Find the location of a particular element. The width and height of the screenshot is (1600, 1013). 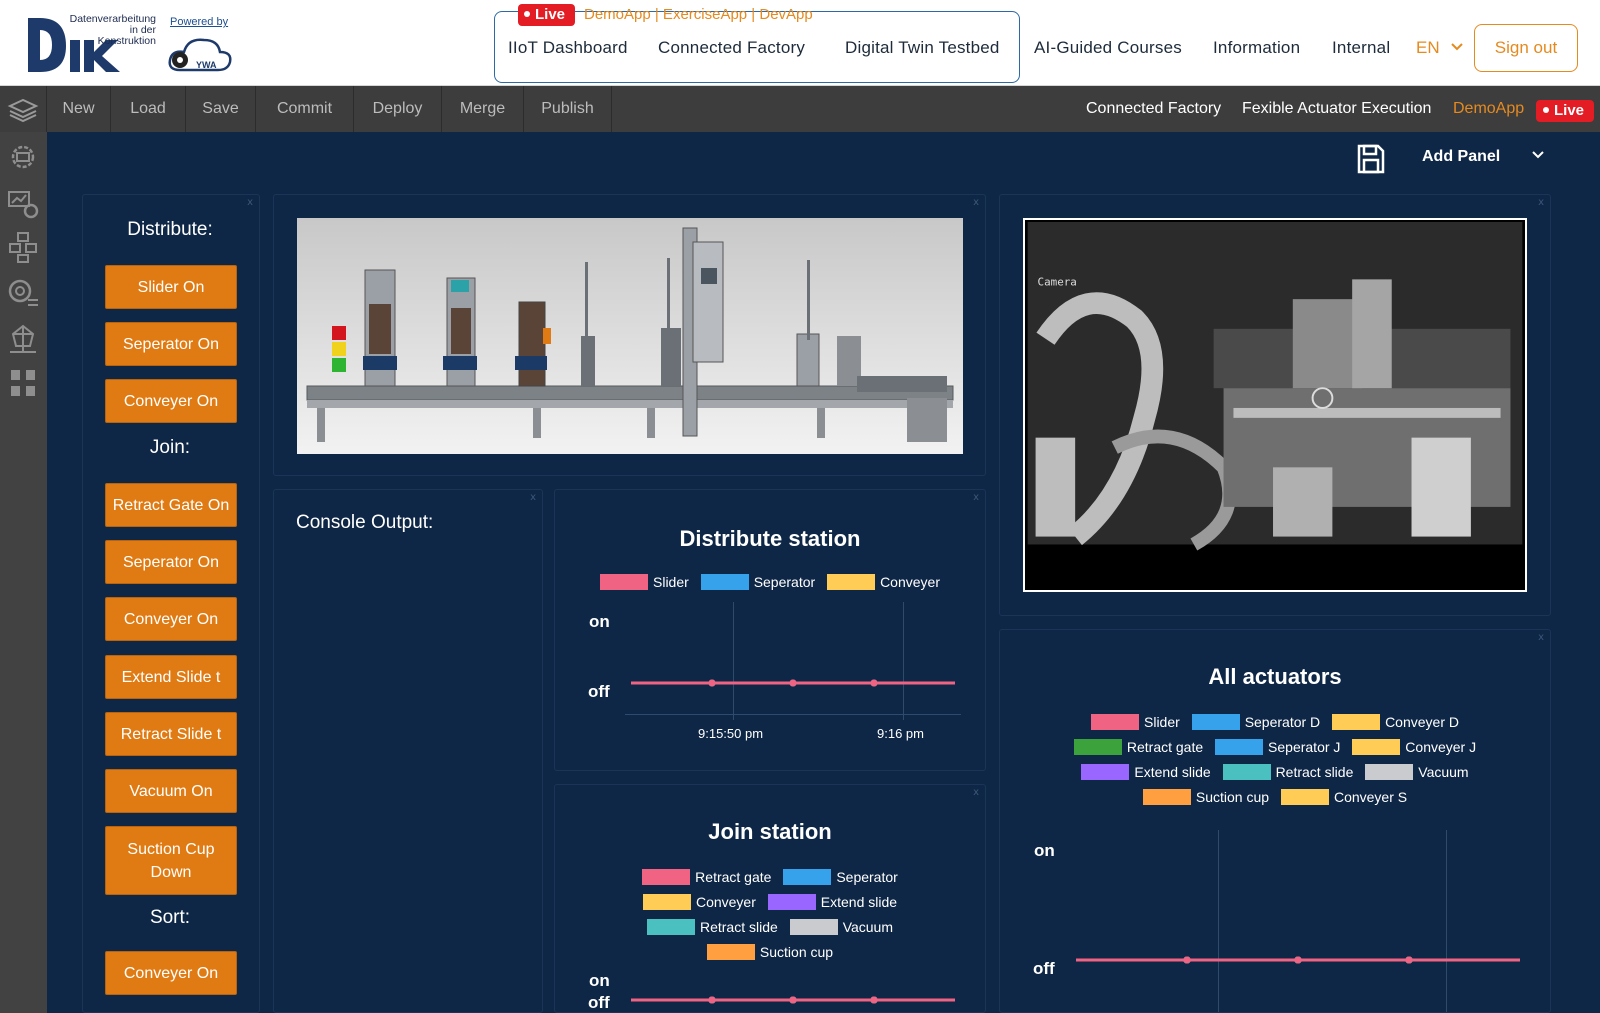

legend-item-conveyer-s: Conveyer S is located at coordinates (1343, 797).